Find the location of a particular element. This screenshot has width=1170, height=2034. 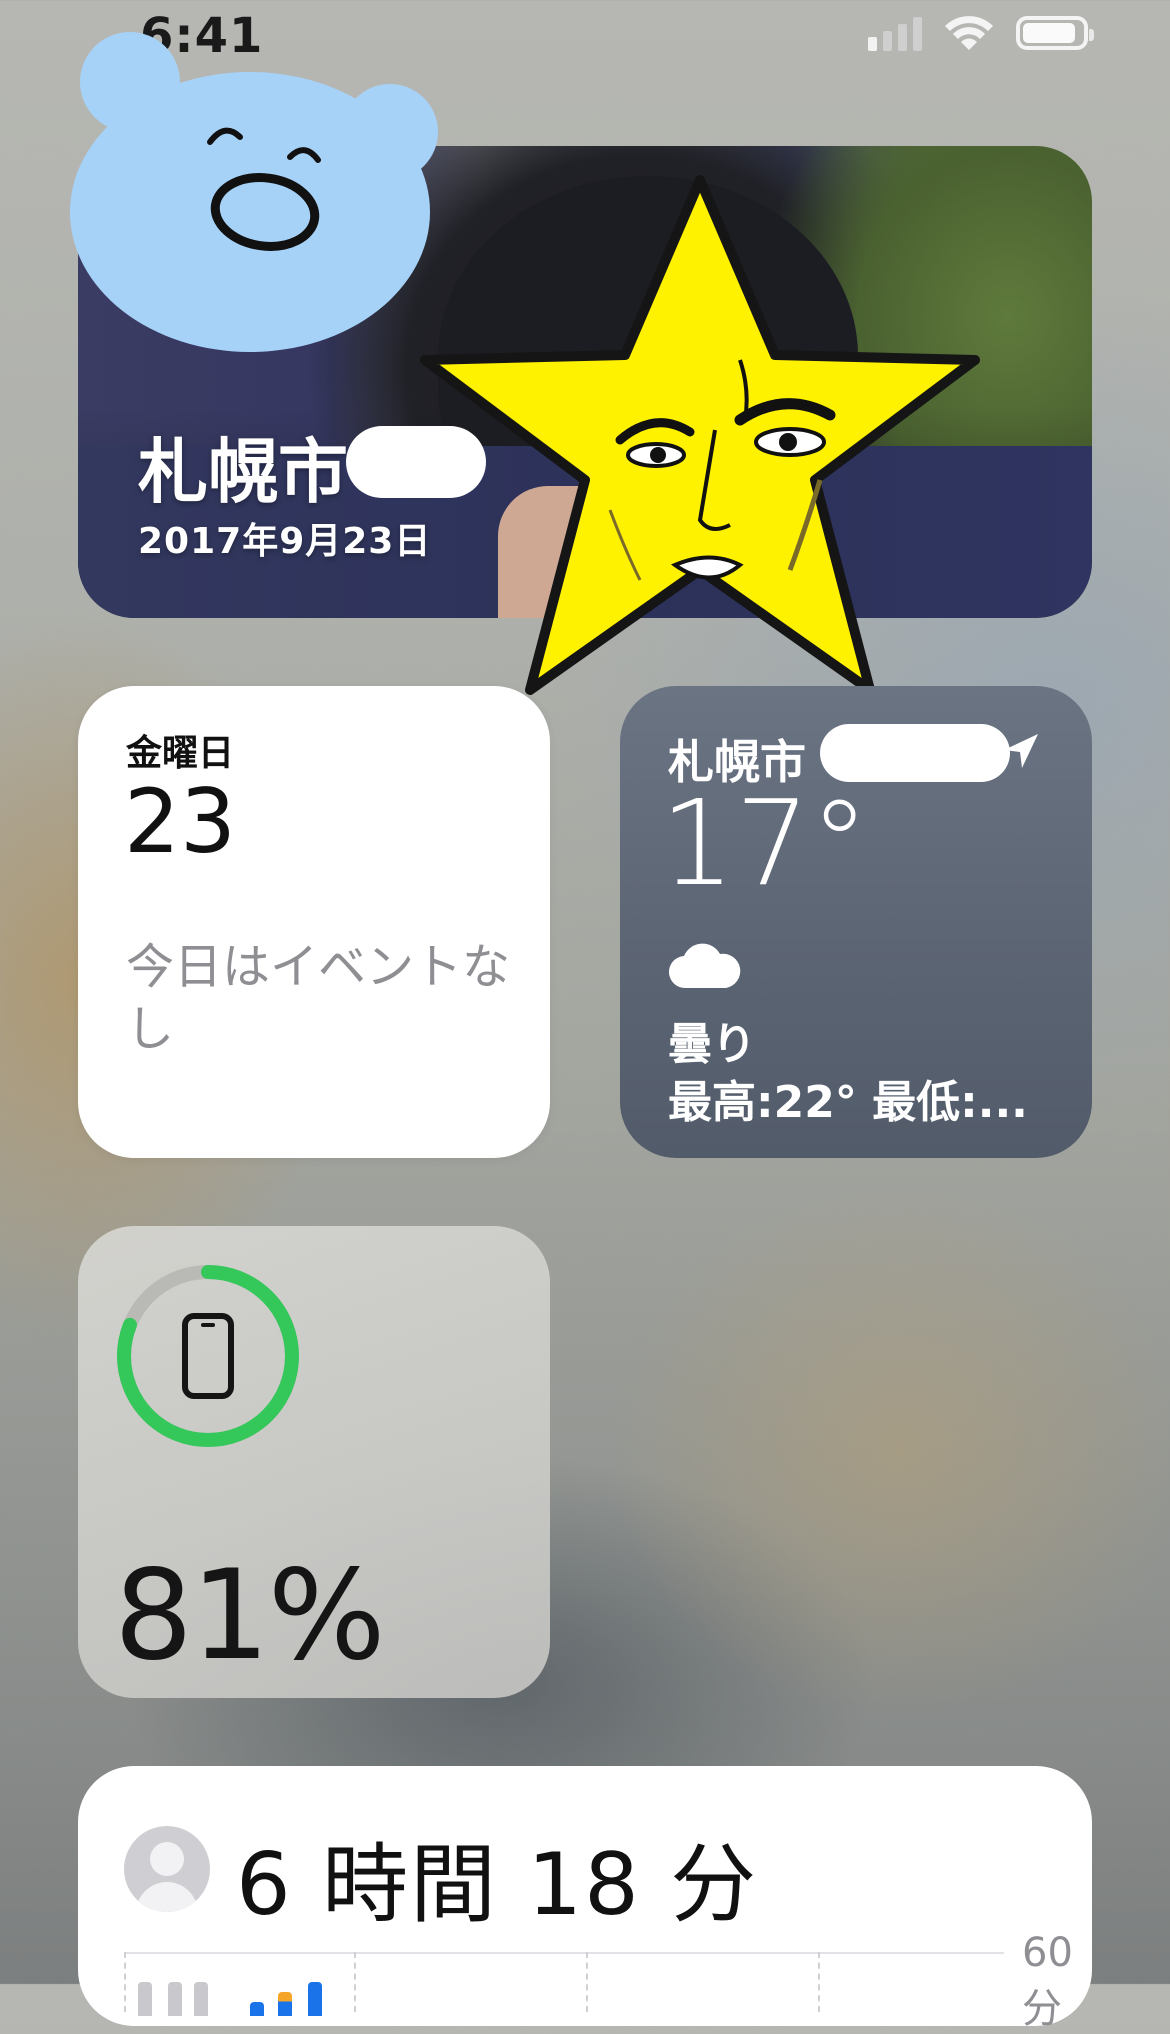

calendar-day-number: 23 is located at coordinates (180, 821).